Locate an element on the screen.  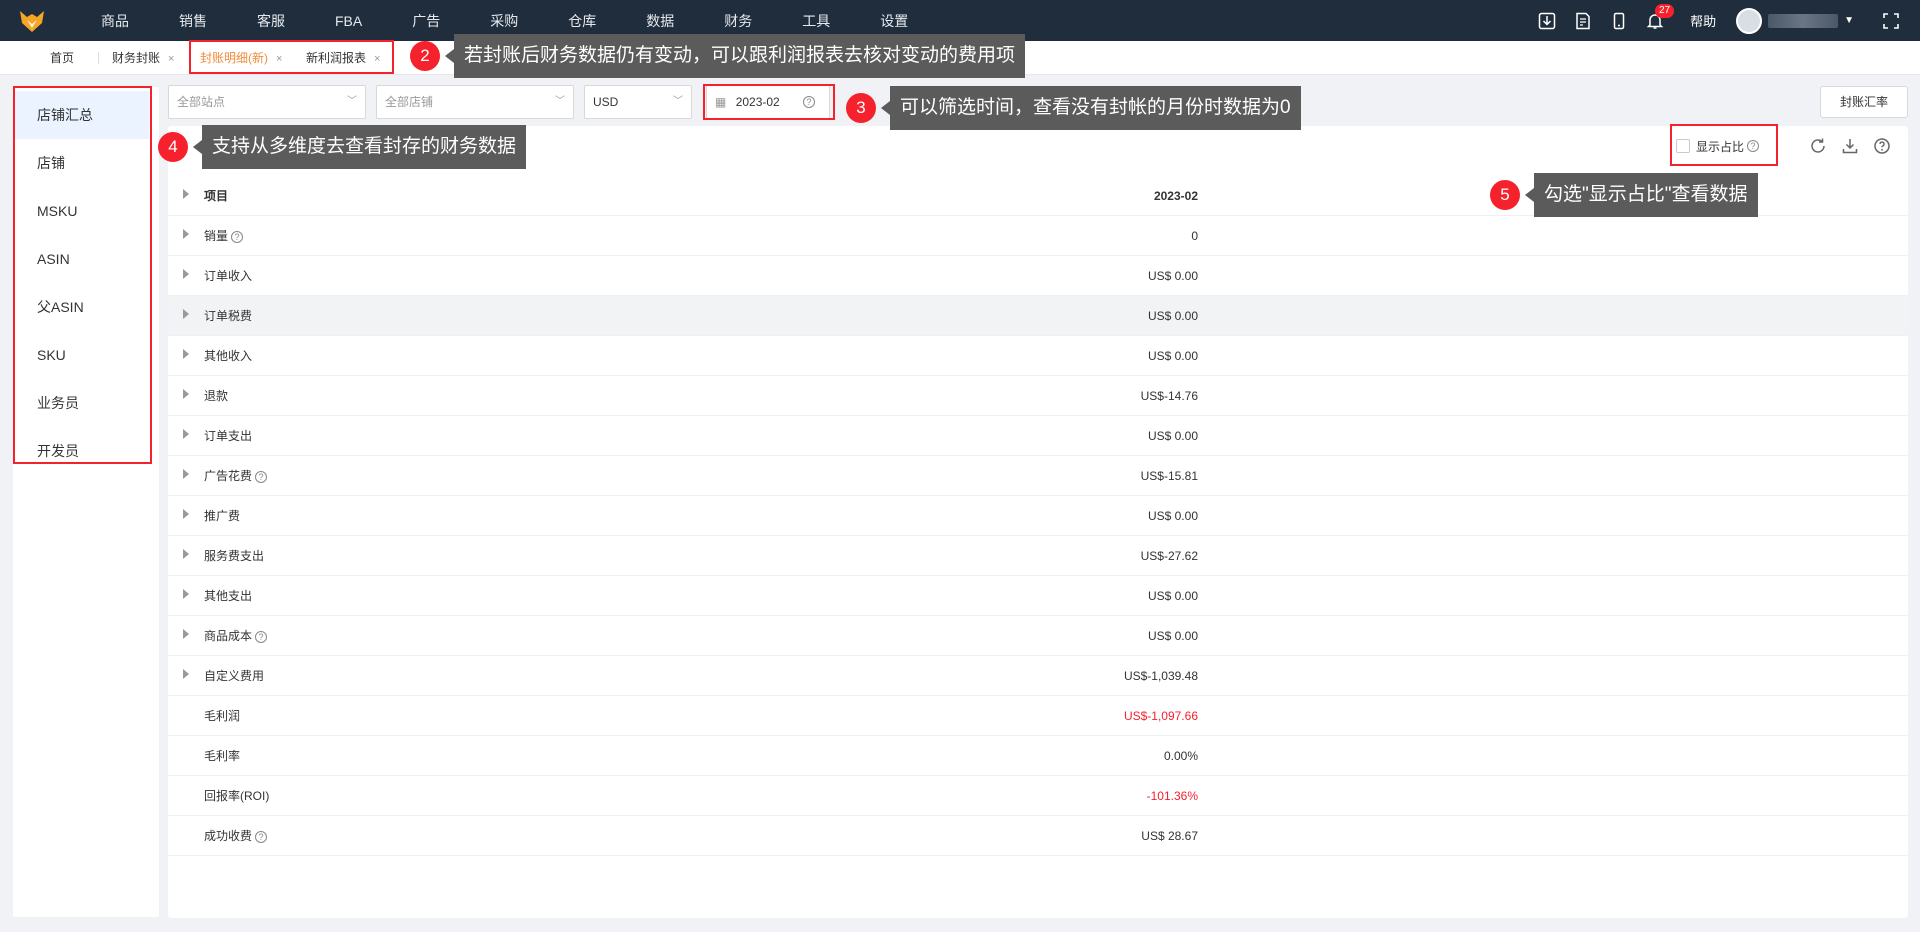
table-row: 销量? 0 is located at coordinates (1038, 236).